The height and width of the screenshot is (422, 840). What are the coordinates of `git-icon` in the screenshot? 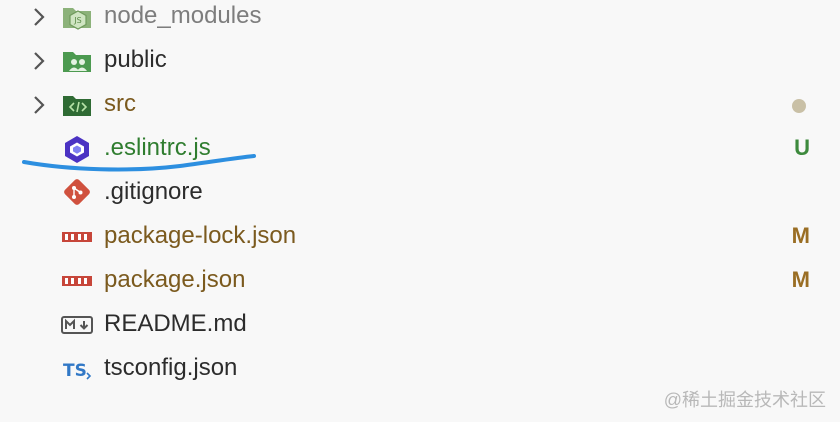 It's located at (77, 192).